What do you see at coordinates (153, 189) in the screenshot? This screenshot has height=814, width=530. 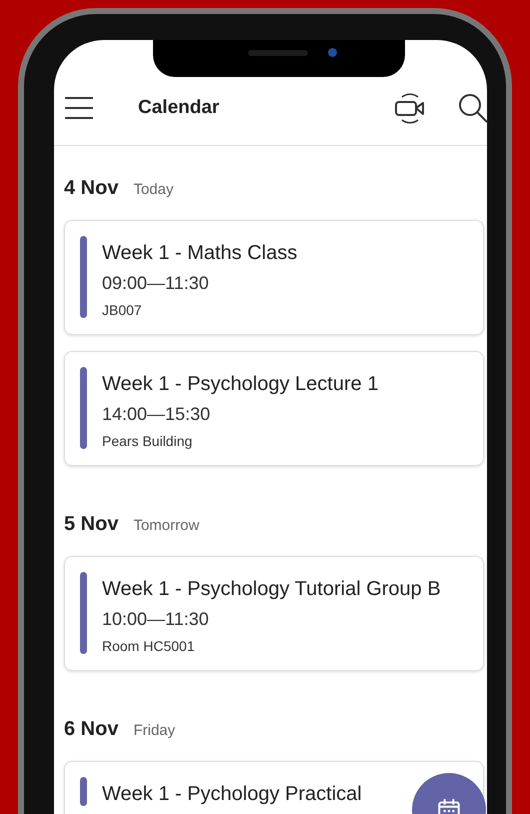 I see `day-label: Today` at bounding box center [153, 189].